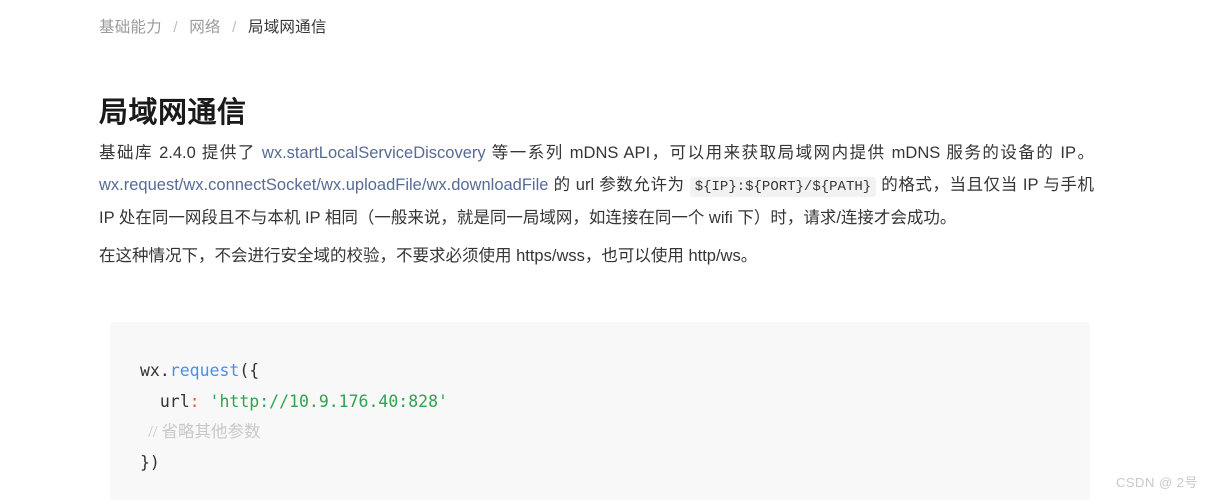  Describe the element at coordinates (328, 401) in the screenshot. I see `code-token-string: 'http://10.9.176.40:828'` at that location.